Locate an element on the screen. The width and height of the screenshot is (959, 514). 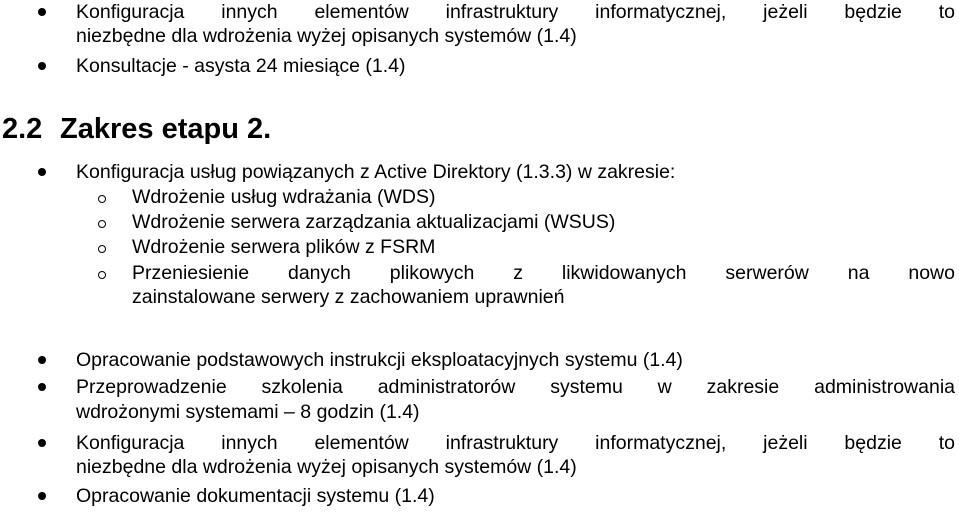
list-item-text: wdrożonymi systemami – 8 godzin (1.4) is located at coordinates (248, 412).